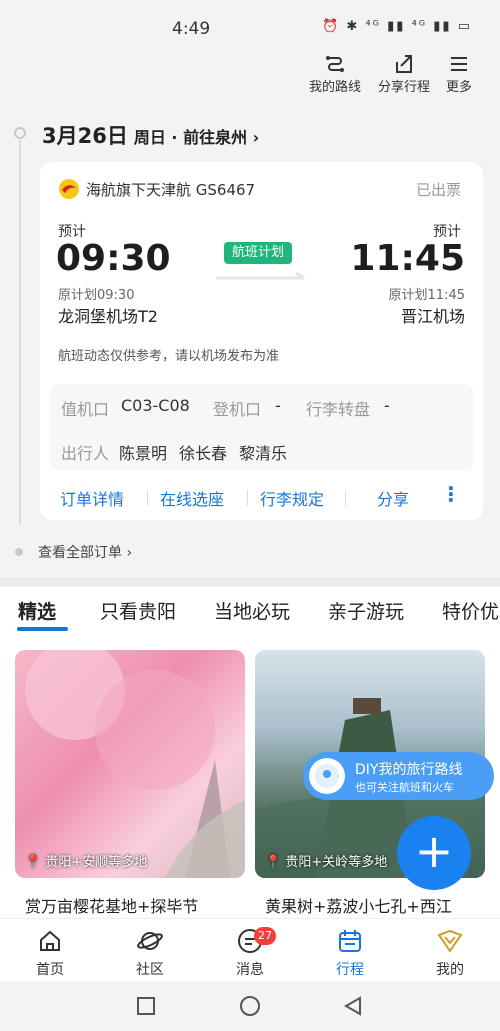 The image size is (500, 1031). I want to click on cherry-blossom-image: 📍 贵阳+安顺等多地, so click(130, 764).